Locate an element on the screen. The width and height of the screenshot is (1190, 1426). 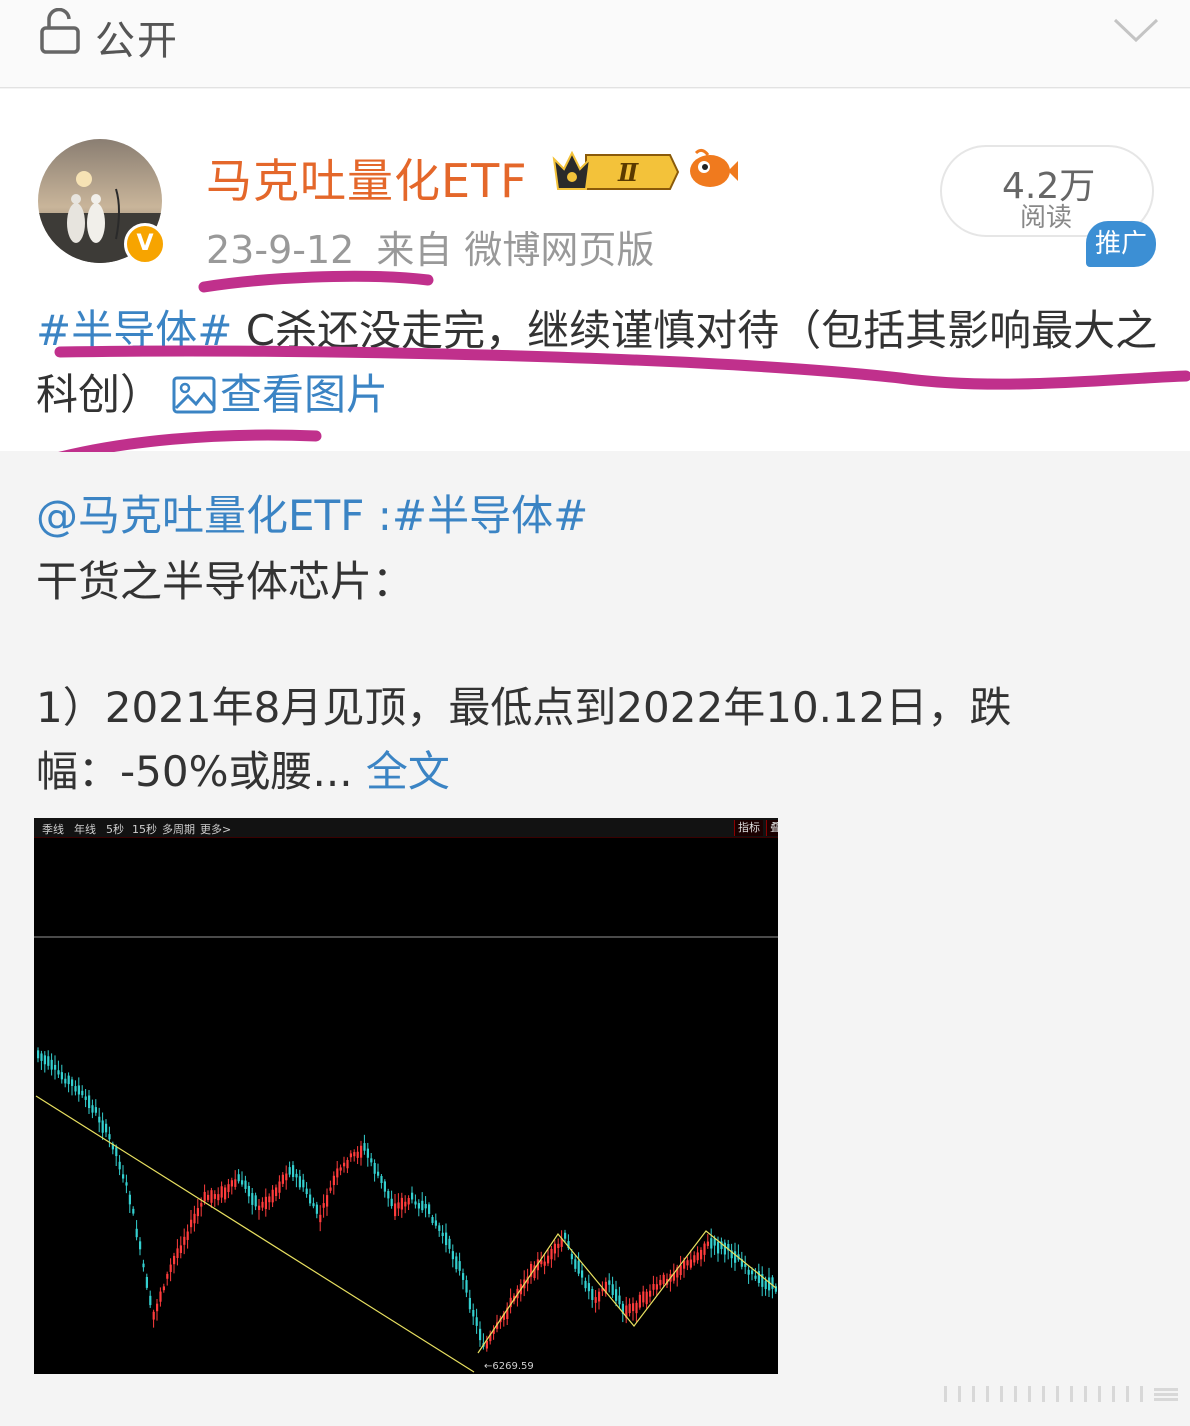
repost-mention: @马克吐量化ETF is located at coordinates (200, 515).